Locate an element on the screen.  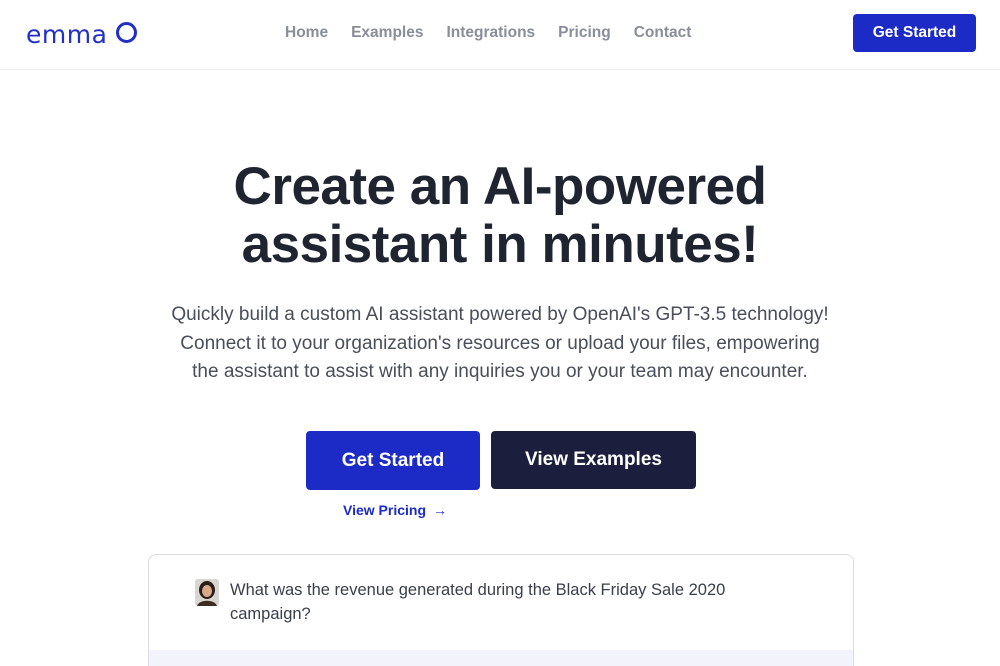
arrow-right-icon: → is located at coordinates (440, 510).